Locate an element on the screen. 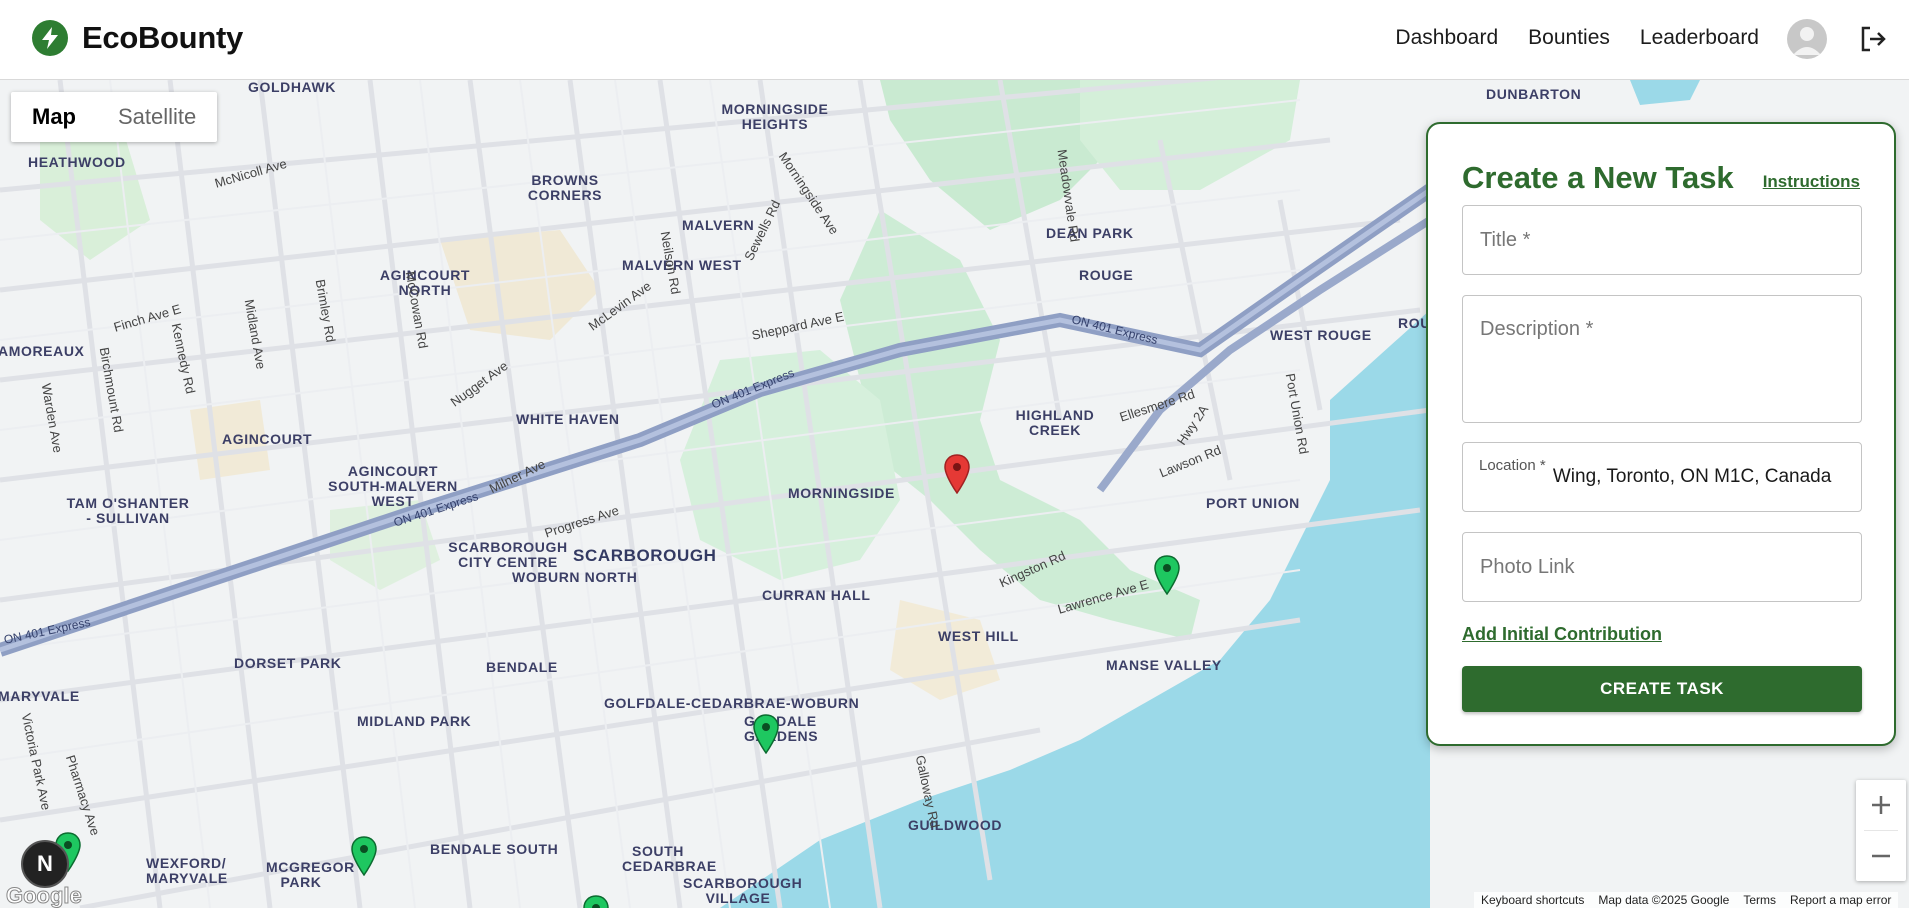  terms-link: Terms is located at coordinates (1759, 900).